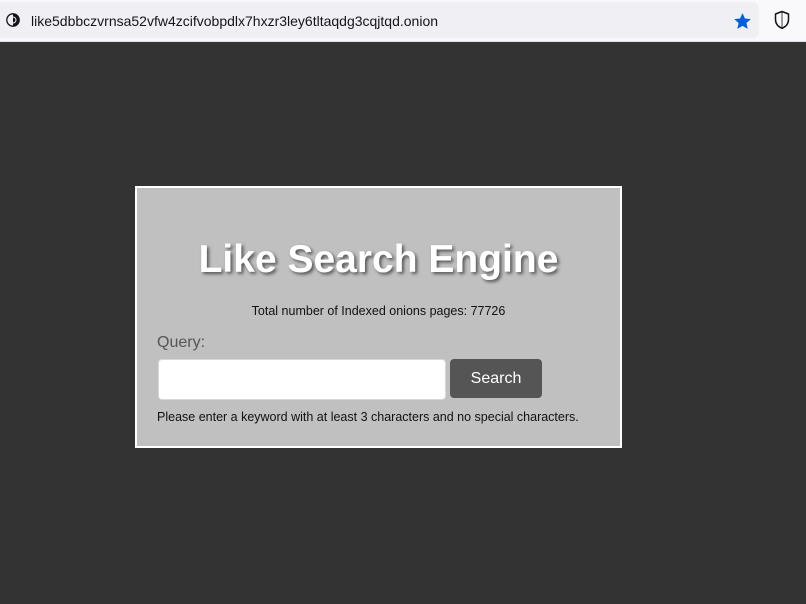 This screenshot has height=604, width=806. I want to click on search-button: Search, so click(496, 378).